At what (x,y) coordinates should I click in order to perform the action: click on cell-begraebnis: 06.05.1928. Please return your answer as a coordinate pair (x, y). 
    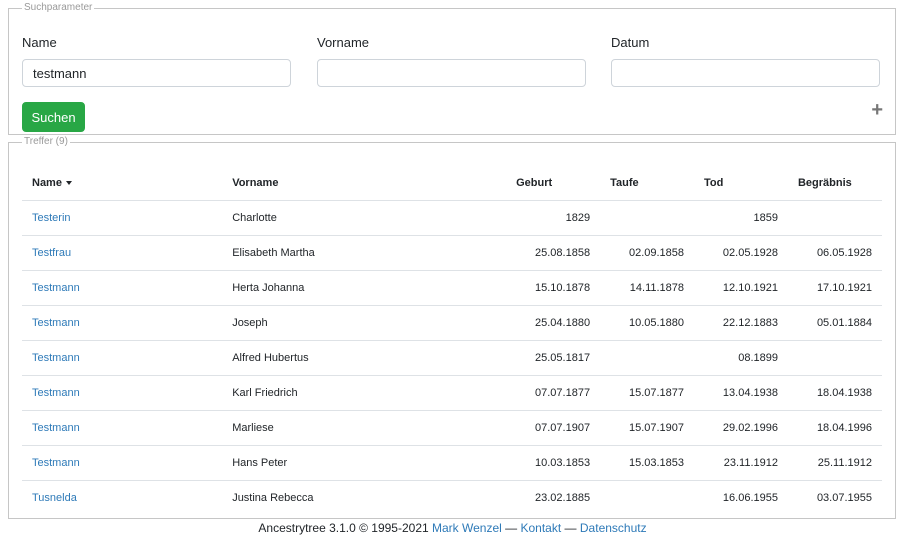
    Looking at the image, I should click on (834, 253).